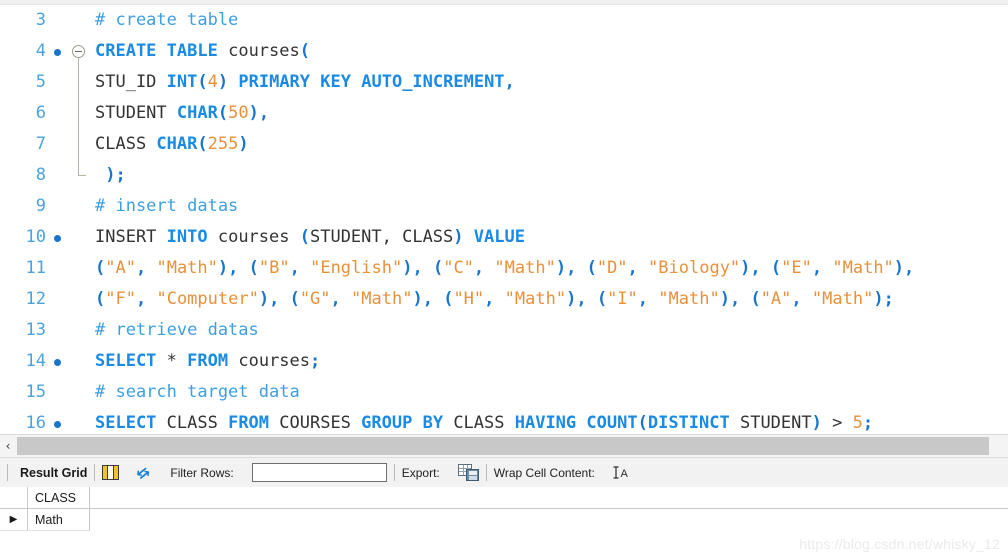 This screenshot has width=1008, height=558. What do you see at coordinates (837, 423) in the screenshot?
I see `code-token: >` at bounding box center [837, 423].